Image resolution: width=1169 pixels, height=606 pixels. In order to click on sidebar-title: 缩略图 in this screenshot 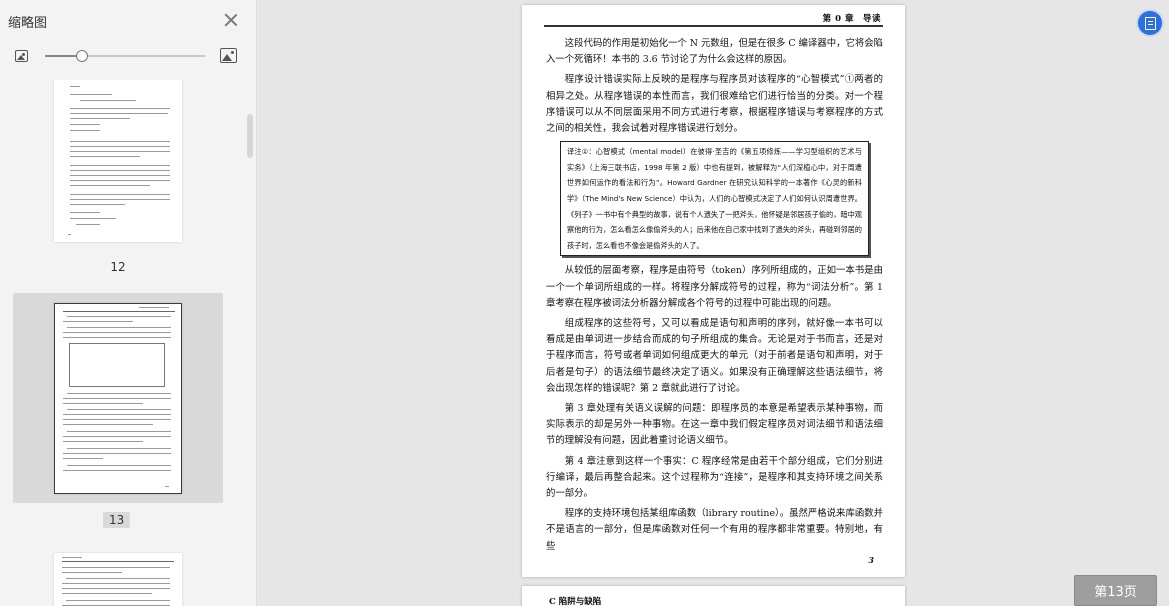, I will do `click(28, 23)`.